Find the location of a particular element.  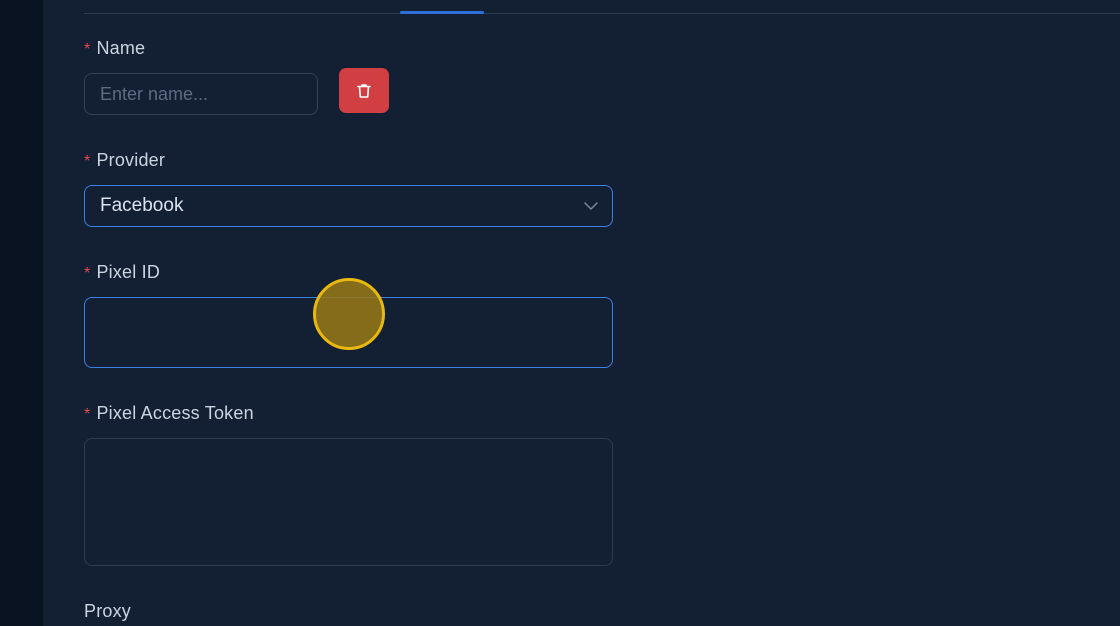

pixel-id-label-text: Pixel ID is located at coordinates (128, 272).